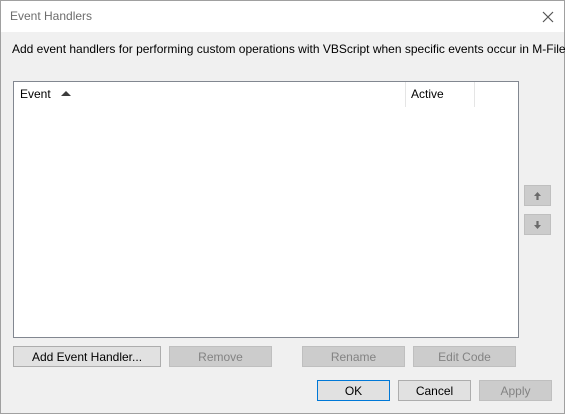 Image resolution: width=565 pixels, height=414 pixels. I want to click on column-header-event: Event, so click(210, 94).